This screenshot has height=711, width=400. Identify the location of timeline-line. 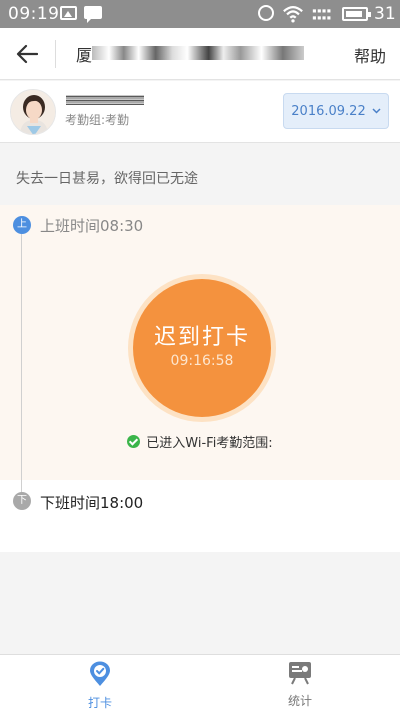
(21, 363).